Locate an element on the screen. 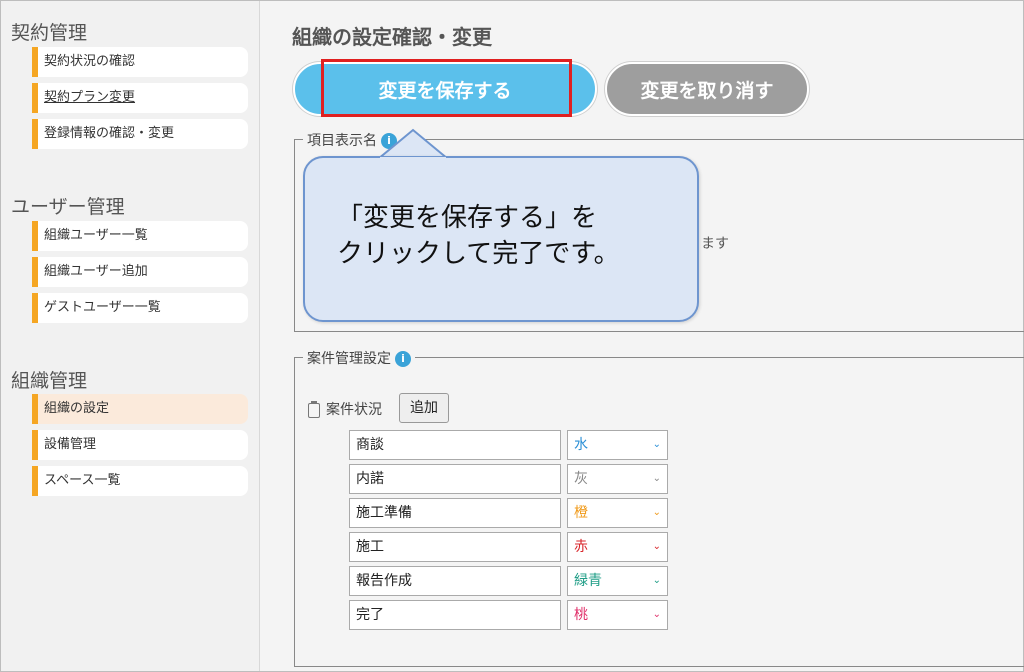  status-color-select: 桃 ⌄ is located at coordinates (617, 615).